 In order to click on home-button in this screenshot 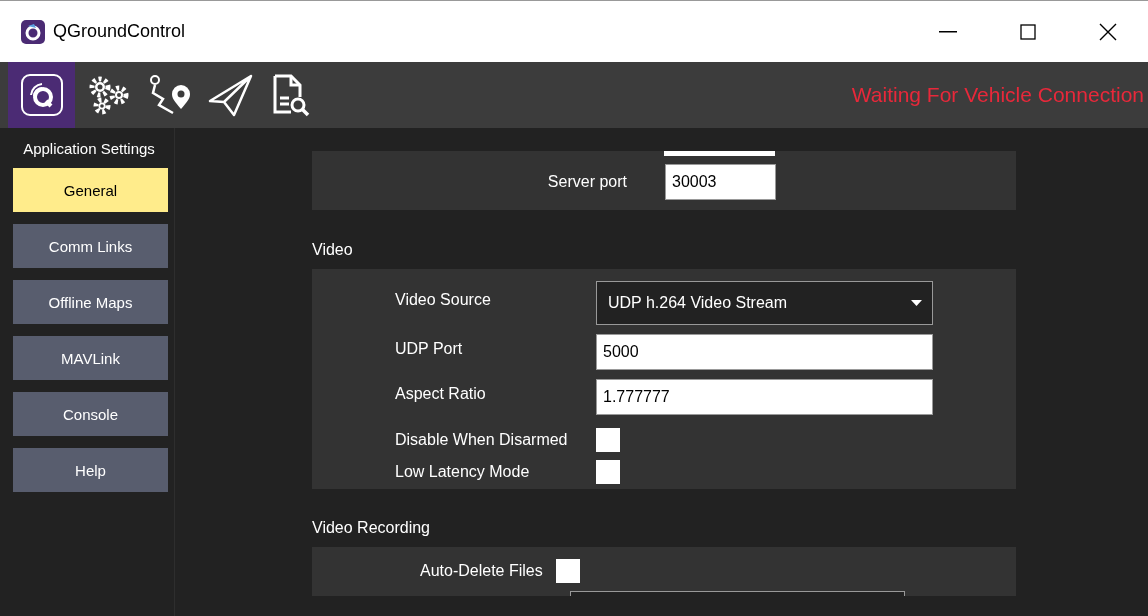, I will do `click(41, 95)`.